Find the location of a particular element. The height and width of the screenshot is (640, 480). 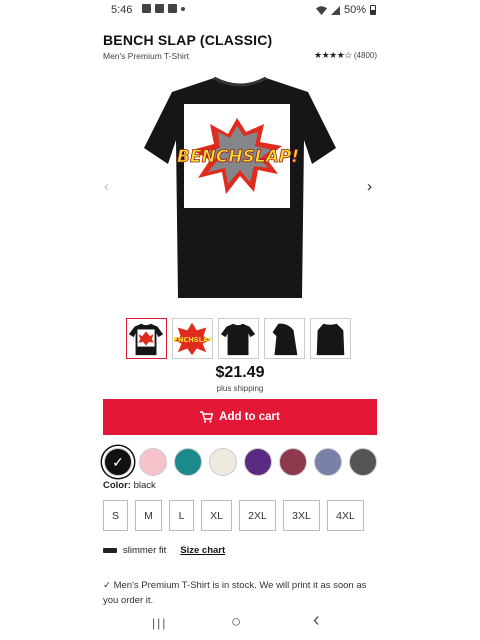

system-icons: 50% is located at coordinates (345, 10).